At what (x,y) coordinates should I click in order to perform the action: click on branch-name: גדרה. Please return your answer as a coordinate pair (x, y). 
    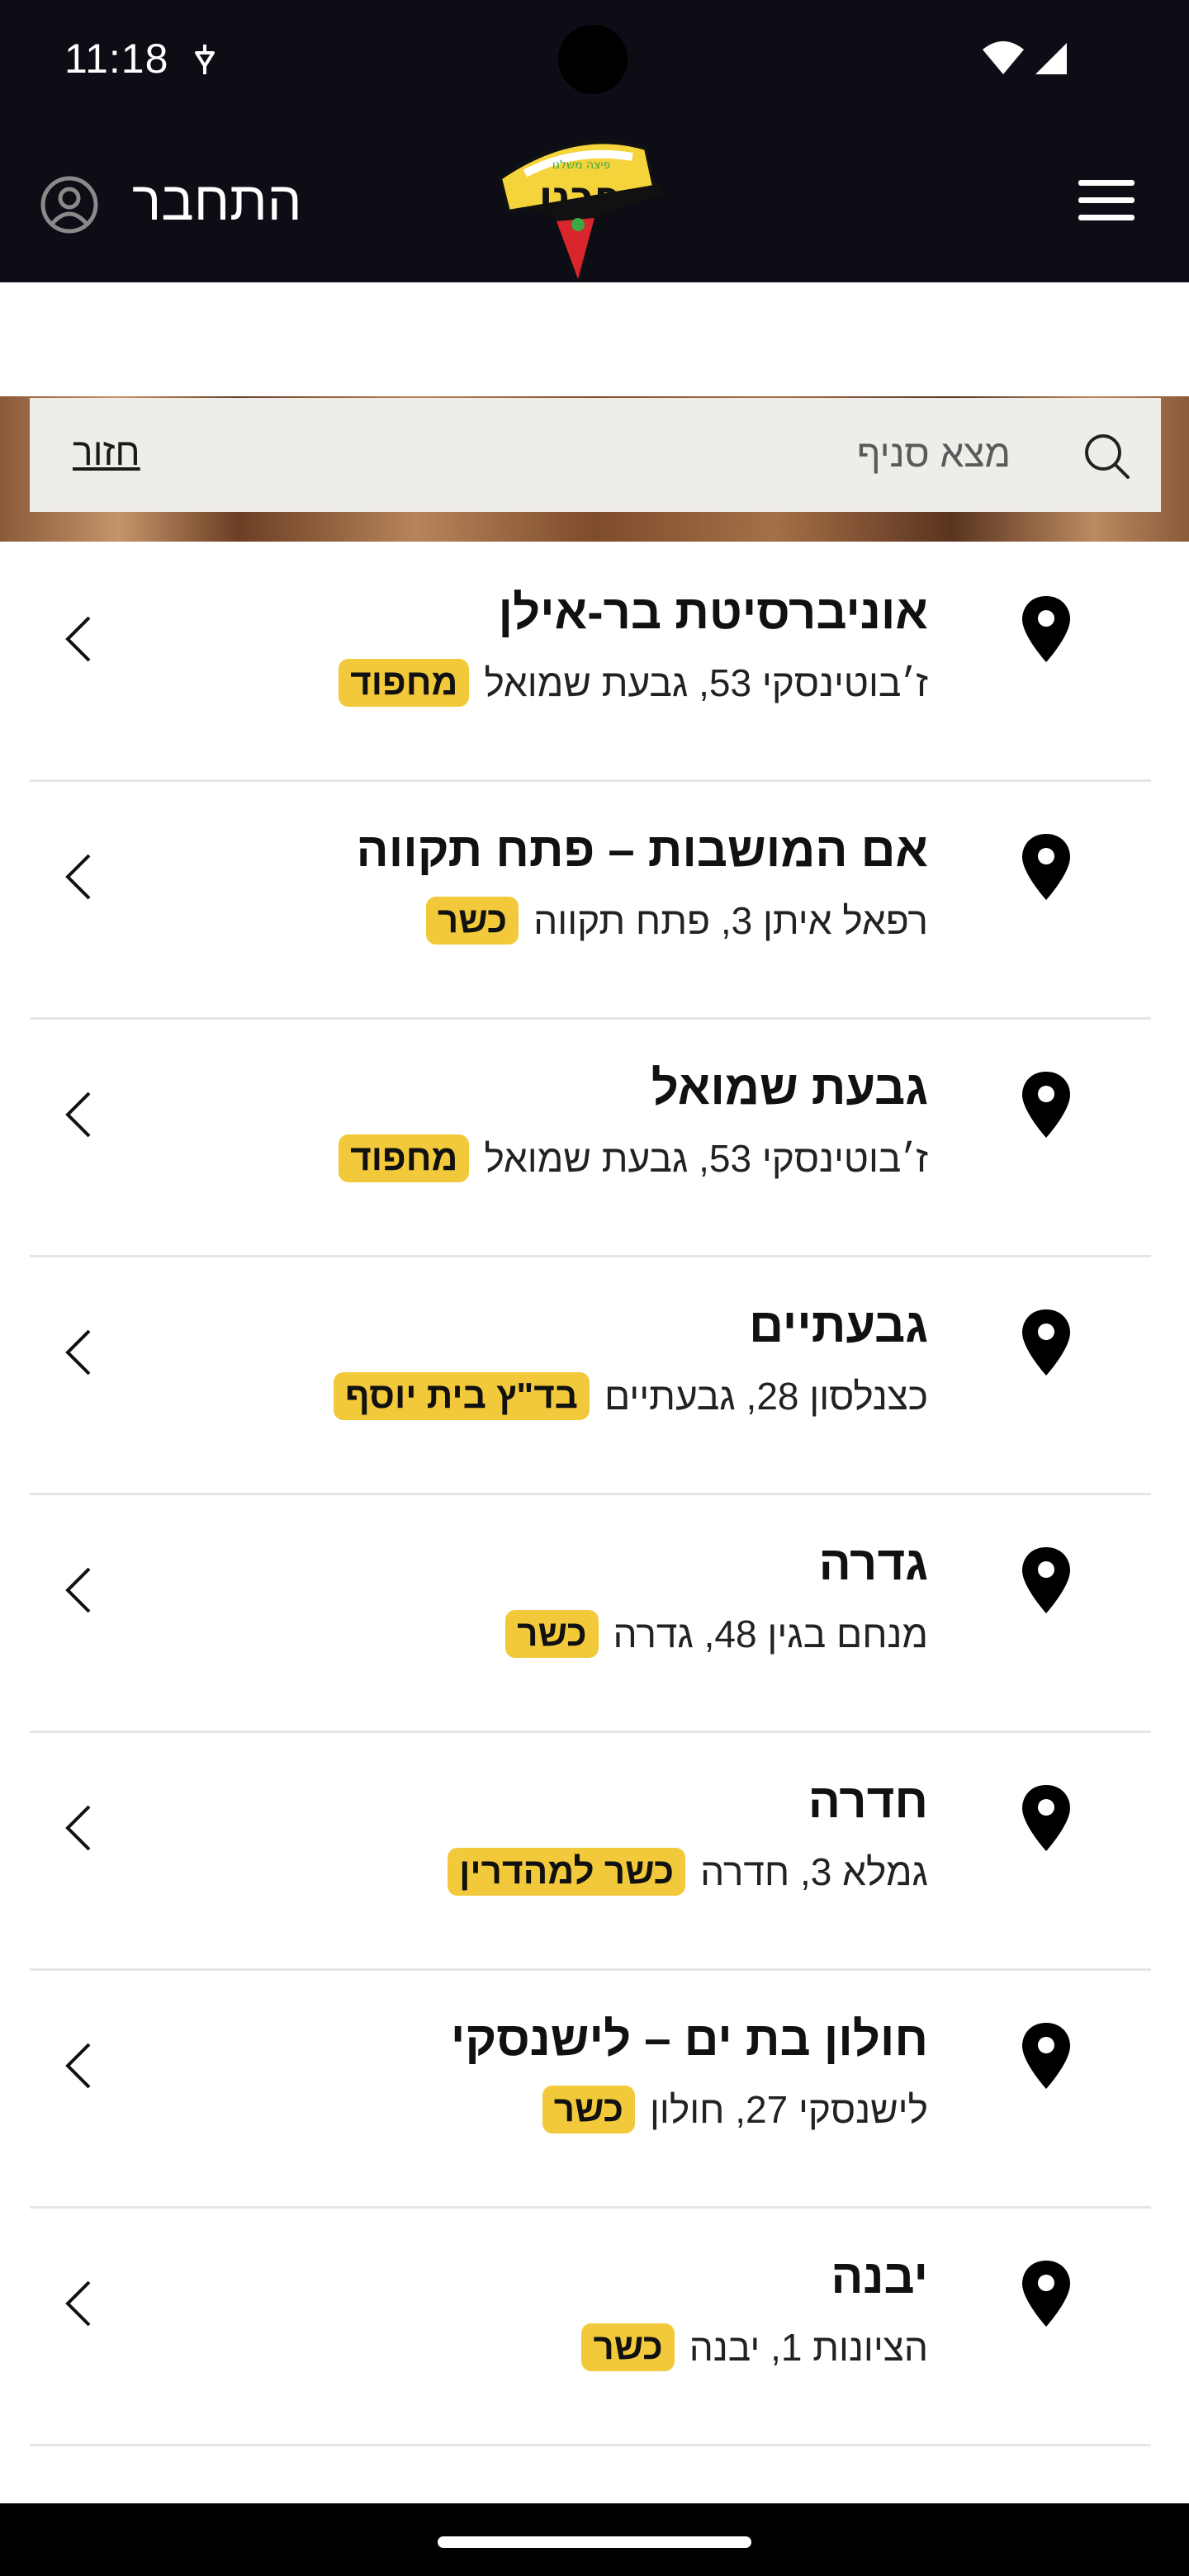
    Looking at the image, I should click on (873, 1563).